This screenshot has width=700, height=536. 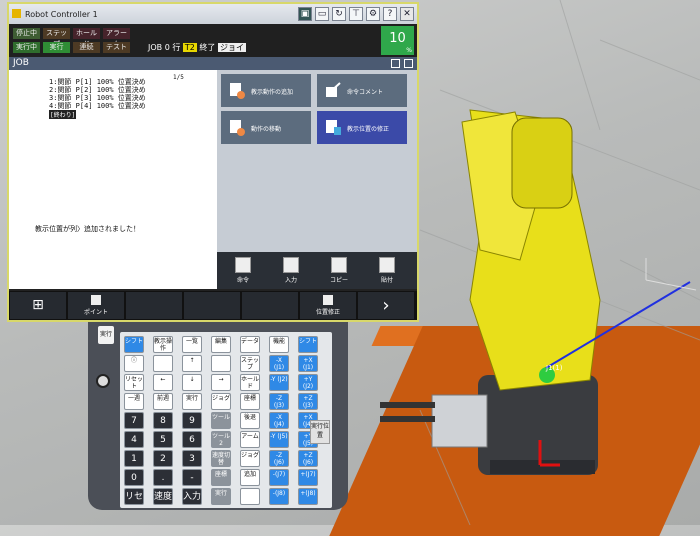 What do you see at coordinates (328, 305) in the screenshot?
I see `touchup-key: 位置修正` at bounding box center [328, 305].